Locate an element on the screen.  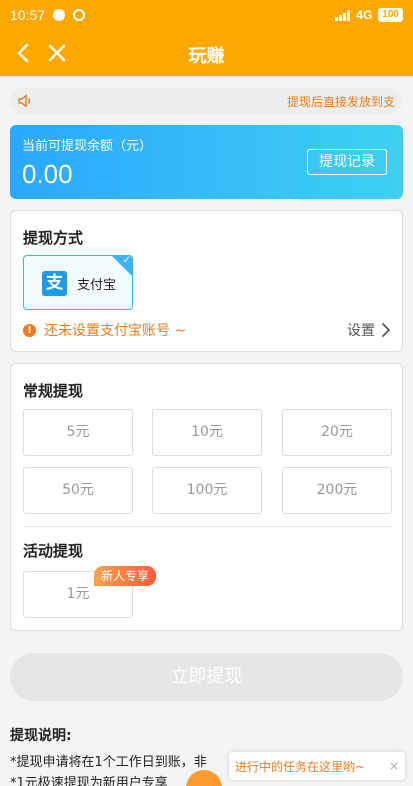
warning-text: 还未设置支付宝账号 ~ is located at coordinates (115, 331).